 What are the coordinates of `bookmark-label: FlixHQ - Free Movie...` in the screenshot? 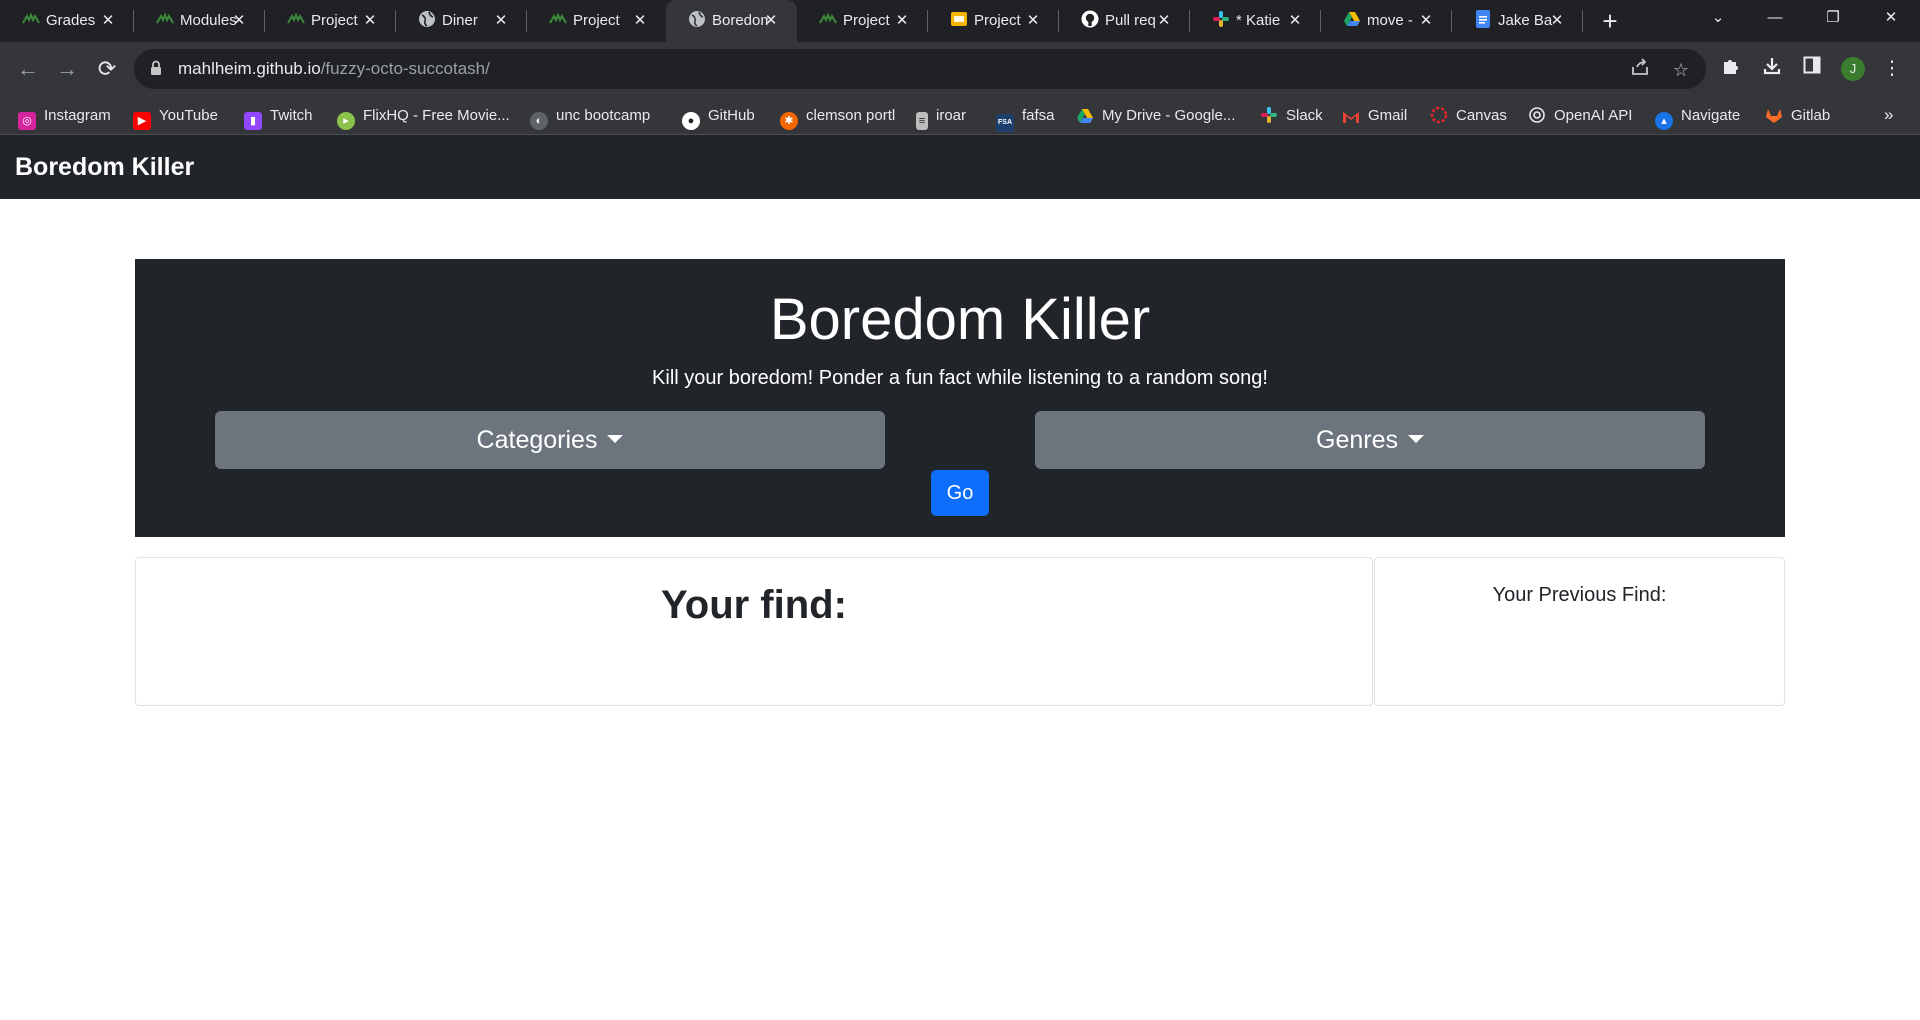 It's located at (436, 115).